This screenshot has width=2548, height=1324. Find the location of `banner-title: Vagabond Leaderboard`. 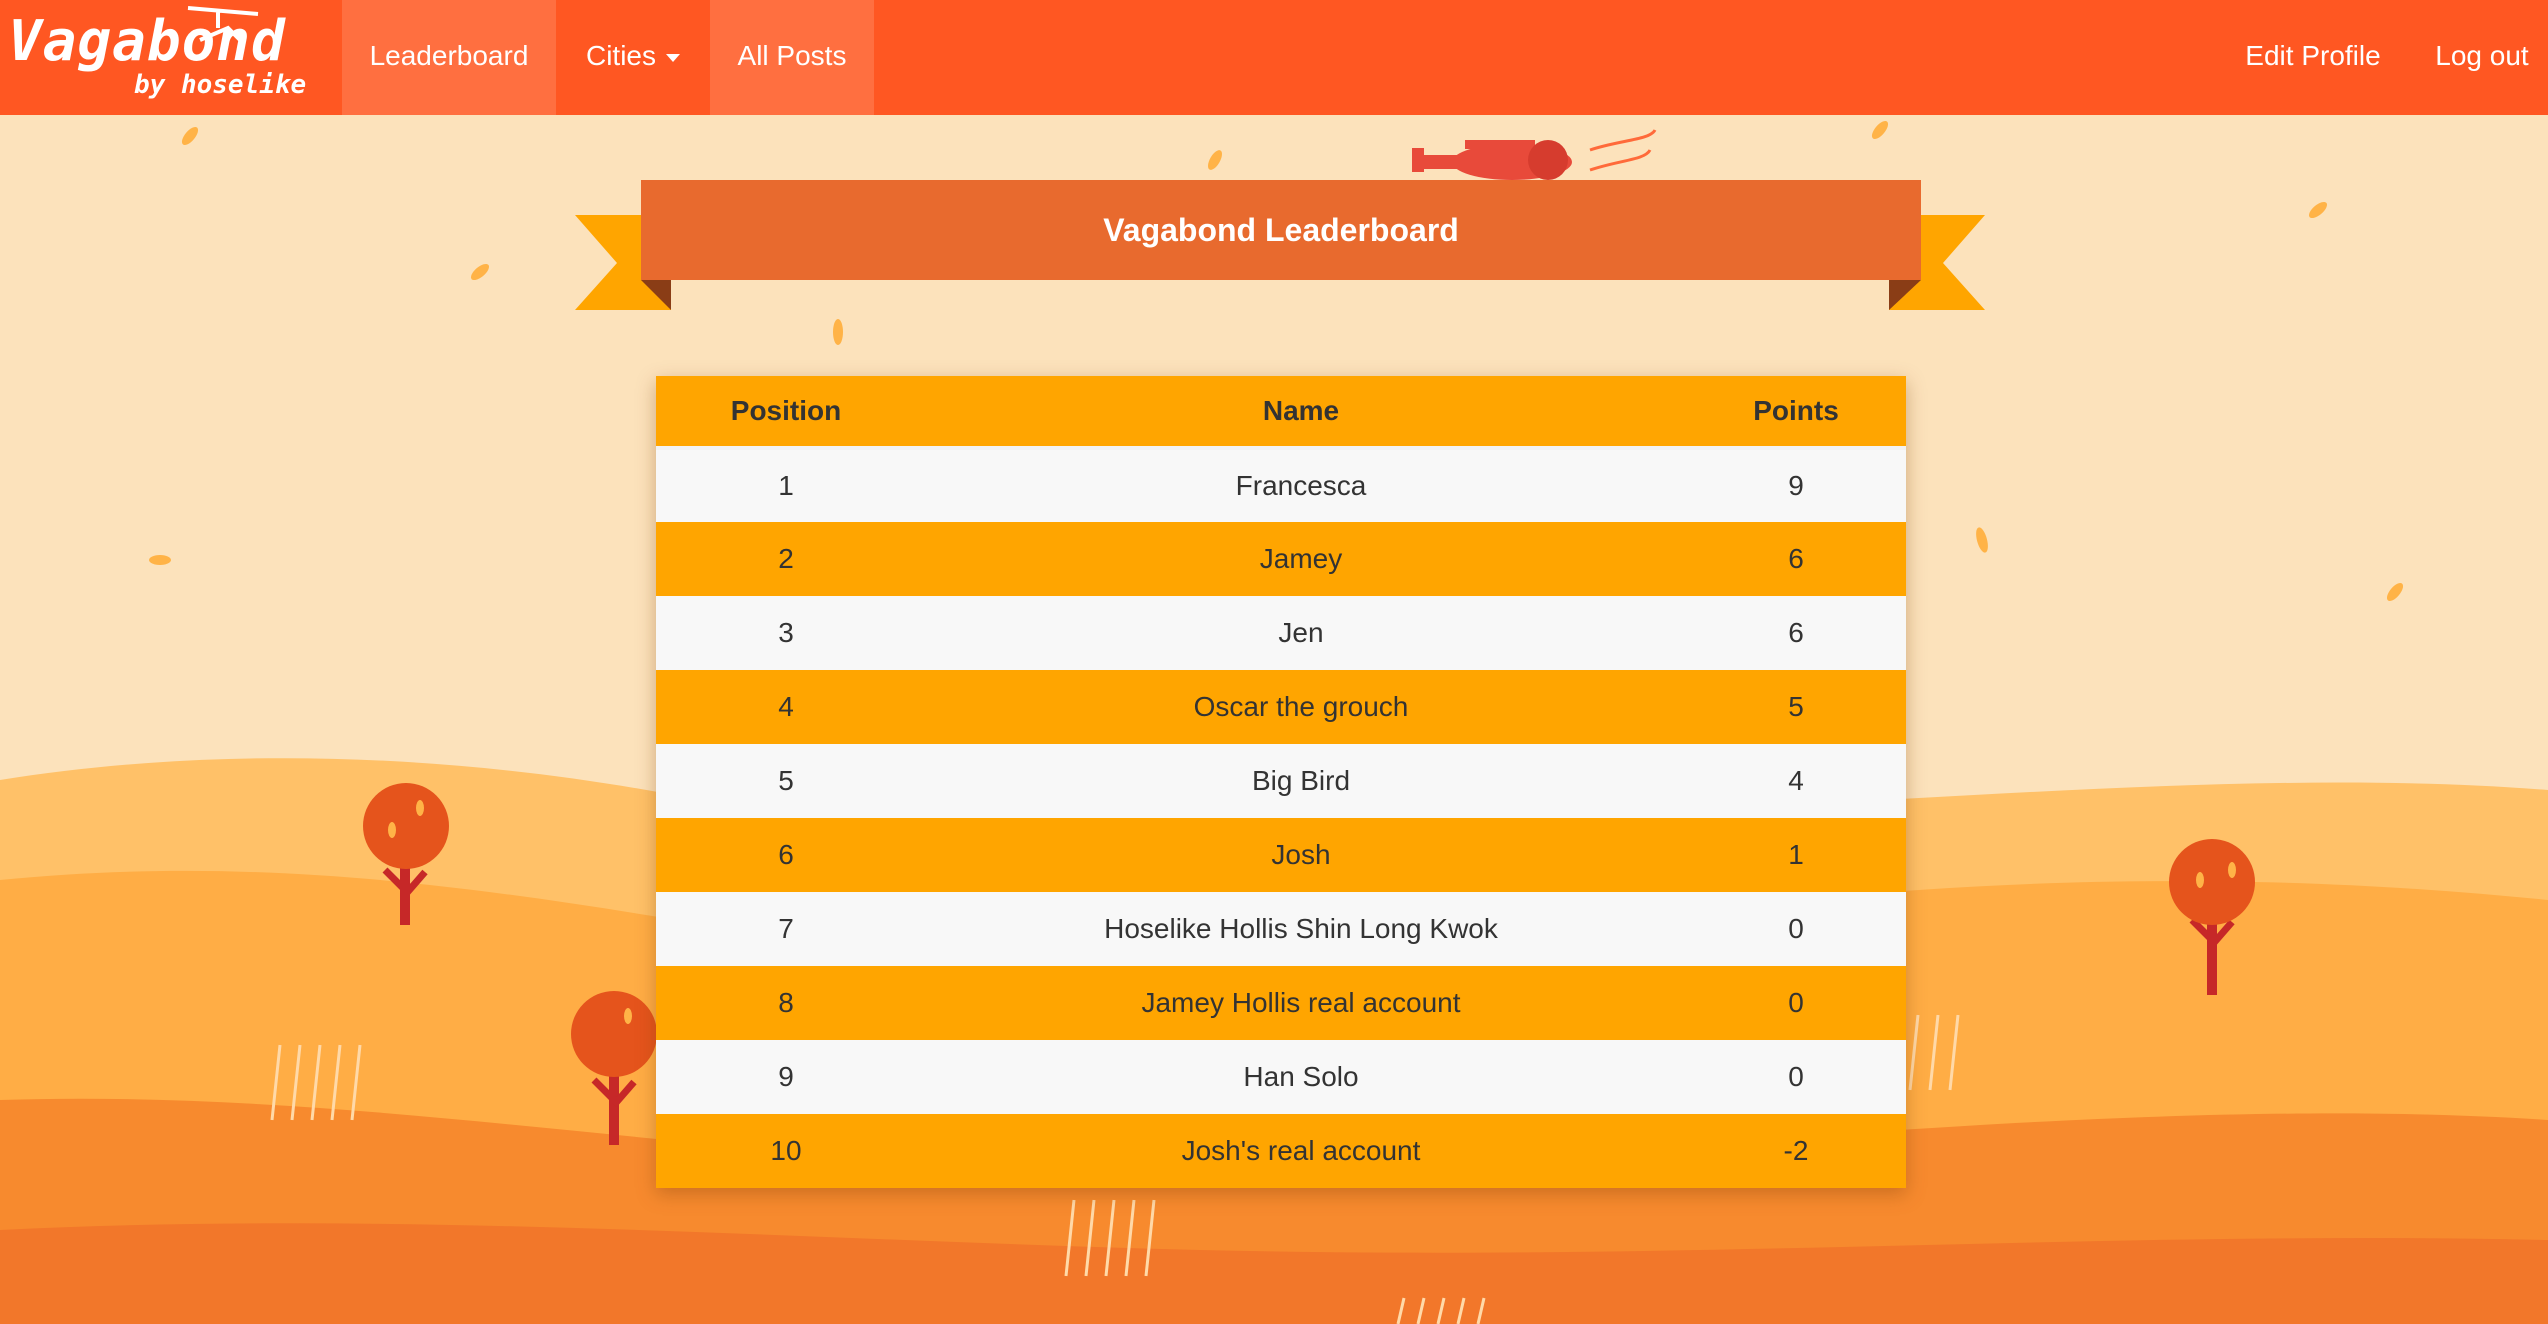

banner-title: Vagabond Leaderboard is located at coordinates (1281, 230).